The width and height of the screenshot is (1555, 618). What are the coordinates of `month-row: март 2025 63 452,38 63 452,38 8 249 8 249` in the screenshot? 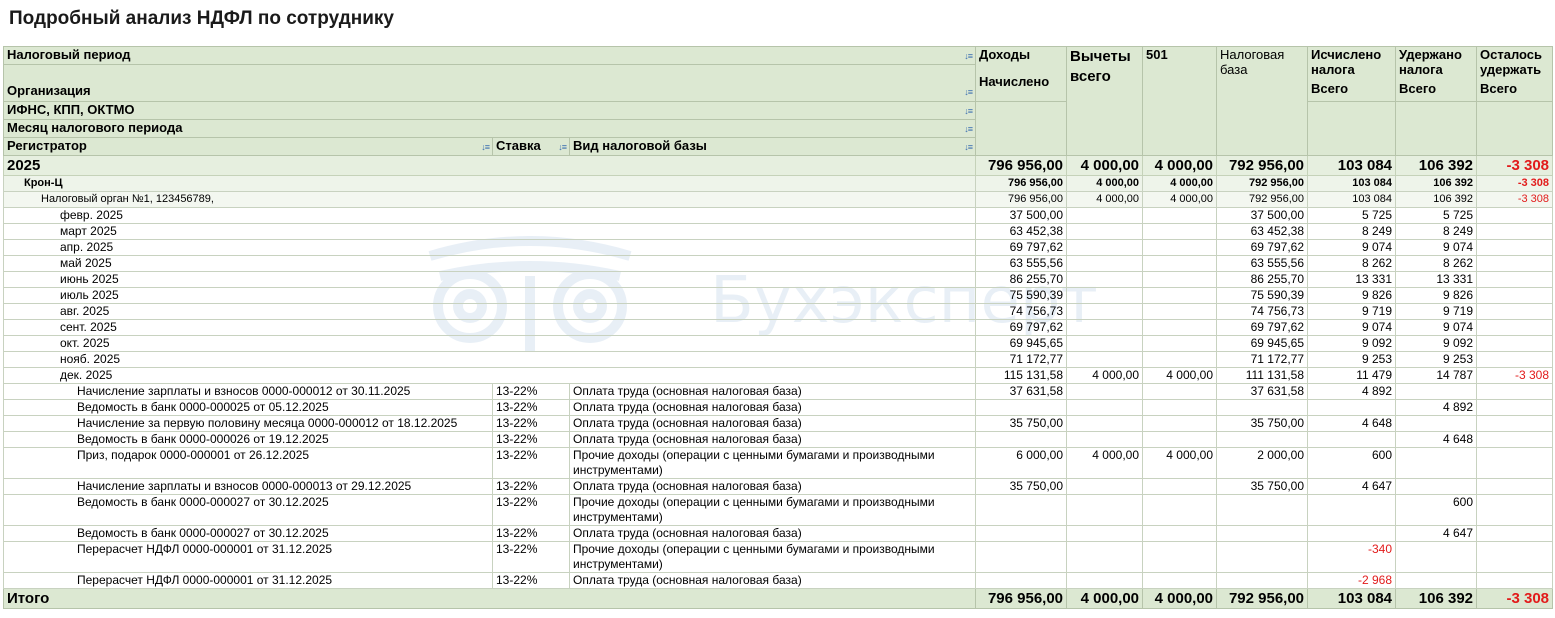 It's located at (778, 231).